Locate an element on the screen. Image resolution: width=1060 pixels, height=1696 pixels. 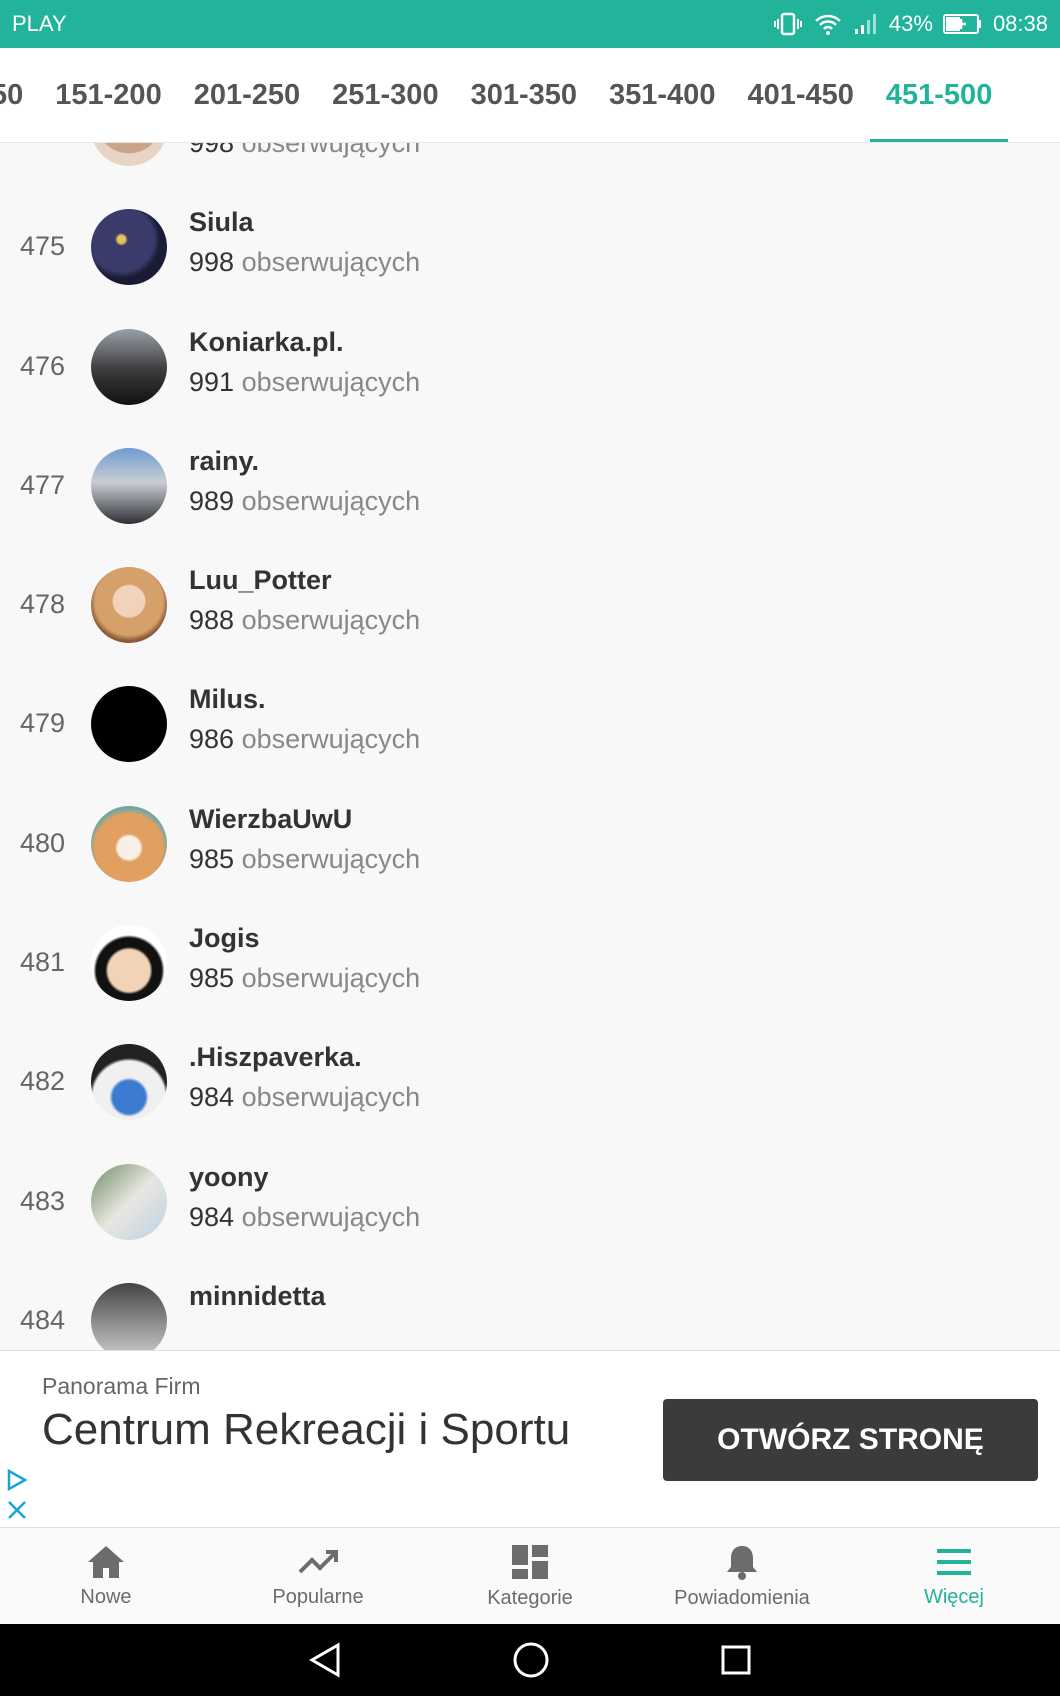
battery-percent: 43% is located at coordinates (910, 23).